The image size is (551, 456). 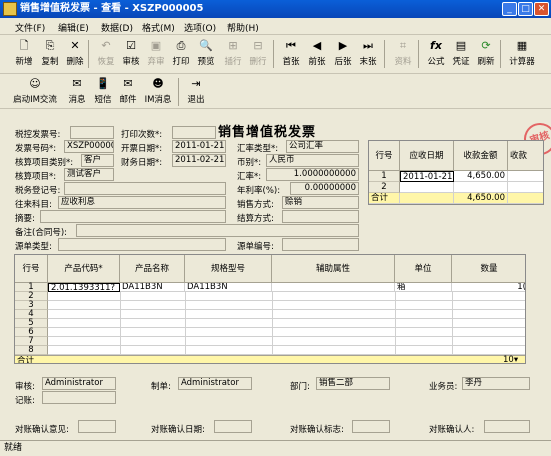 What do you see at coordinates (403, 53) in the screenshot?
I see `info-button: ⌗ 资料` at bounding box center [403, 53].